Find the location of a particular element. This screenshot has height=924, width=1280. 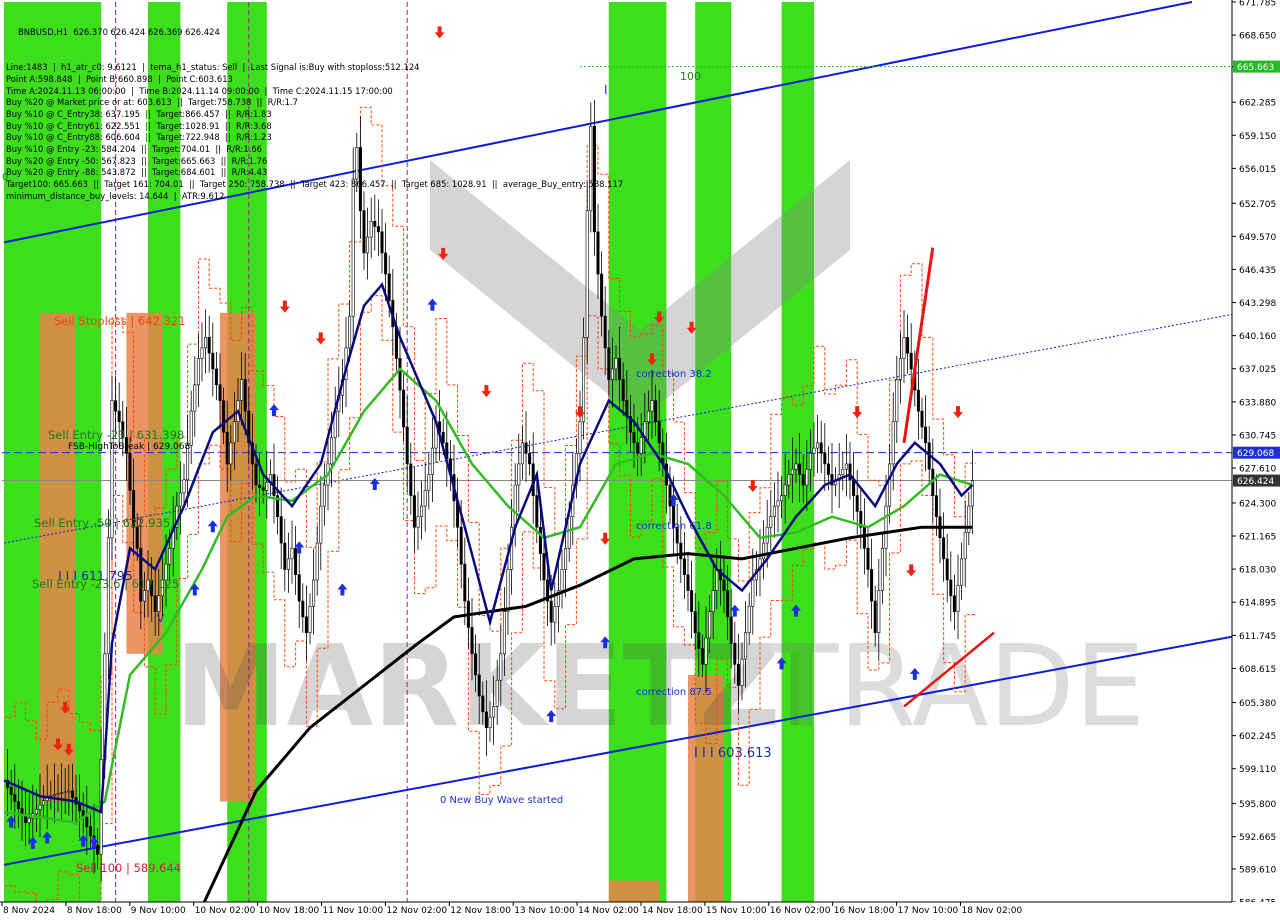

chart-label-level-611: I I I 611.795 is located at coordinates (95, 575).